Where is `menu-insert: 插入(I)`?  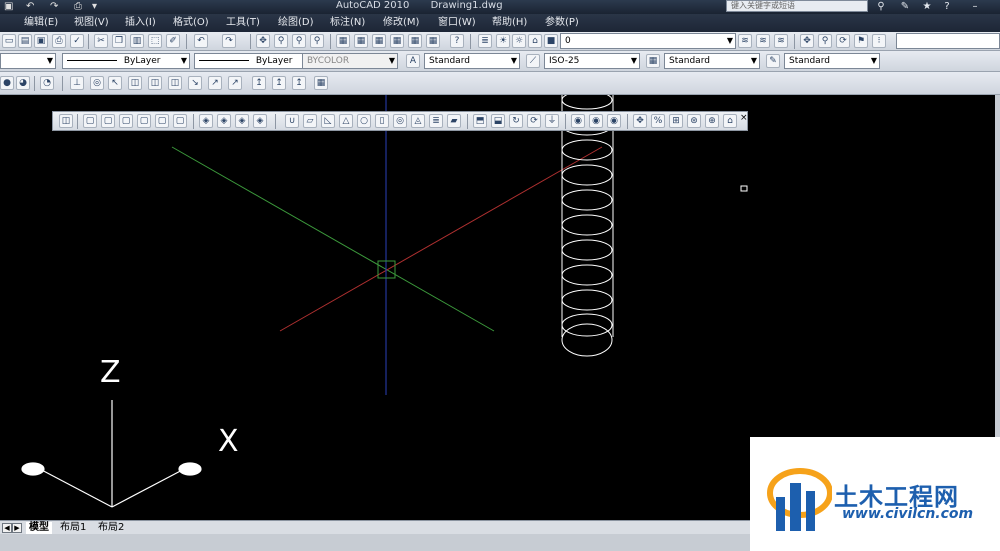
menu-insert: 插入(I) is located at coordinates (140, 23).